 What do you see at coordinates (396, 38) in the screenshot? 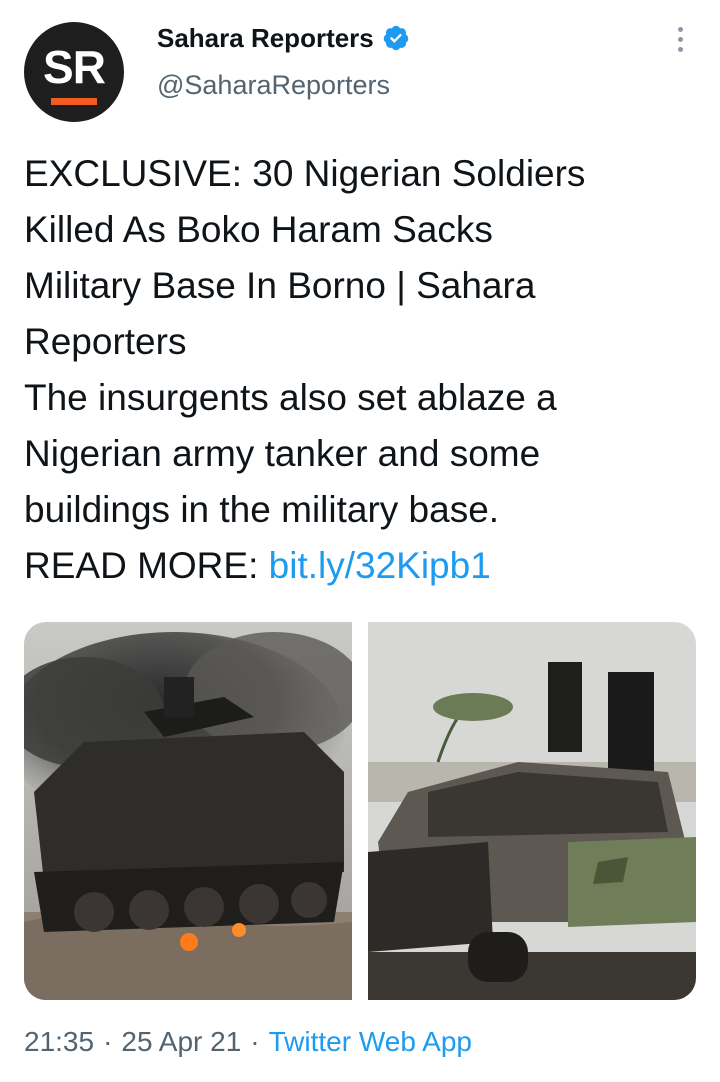
I see `verified-badge-icon` at bounding box center [396, 38].